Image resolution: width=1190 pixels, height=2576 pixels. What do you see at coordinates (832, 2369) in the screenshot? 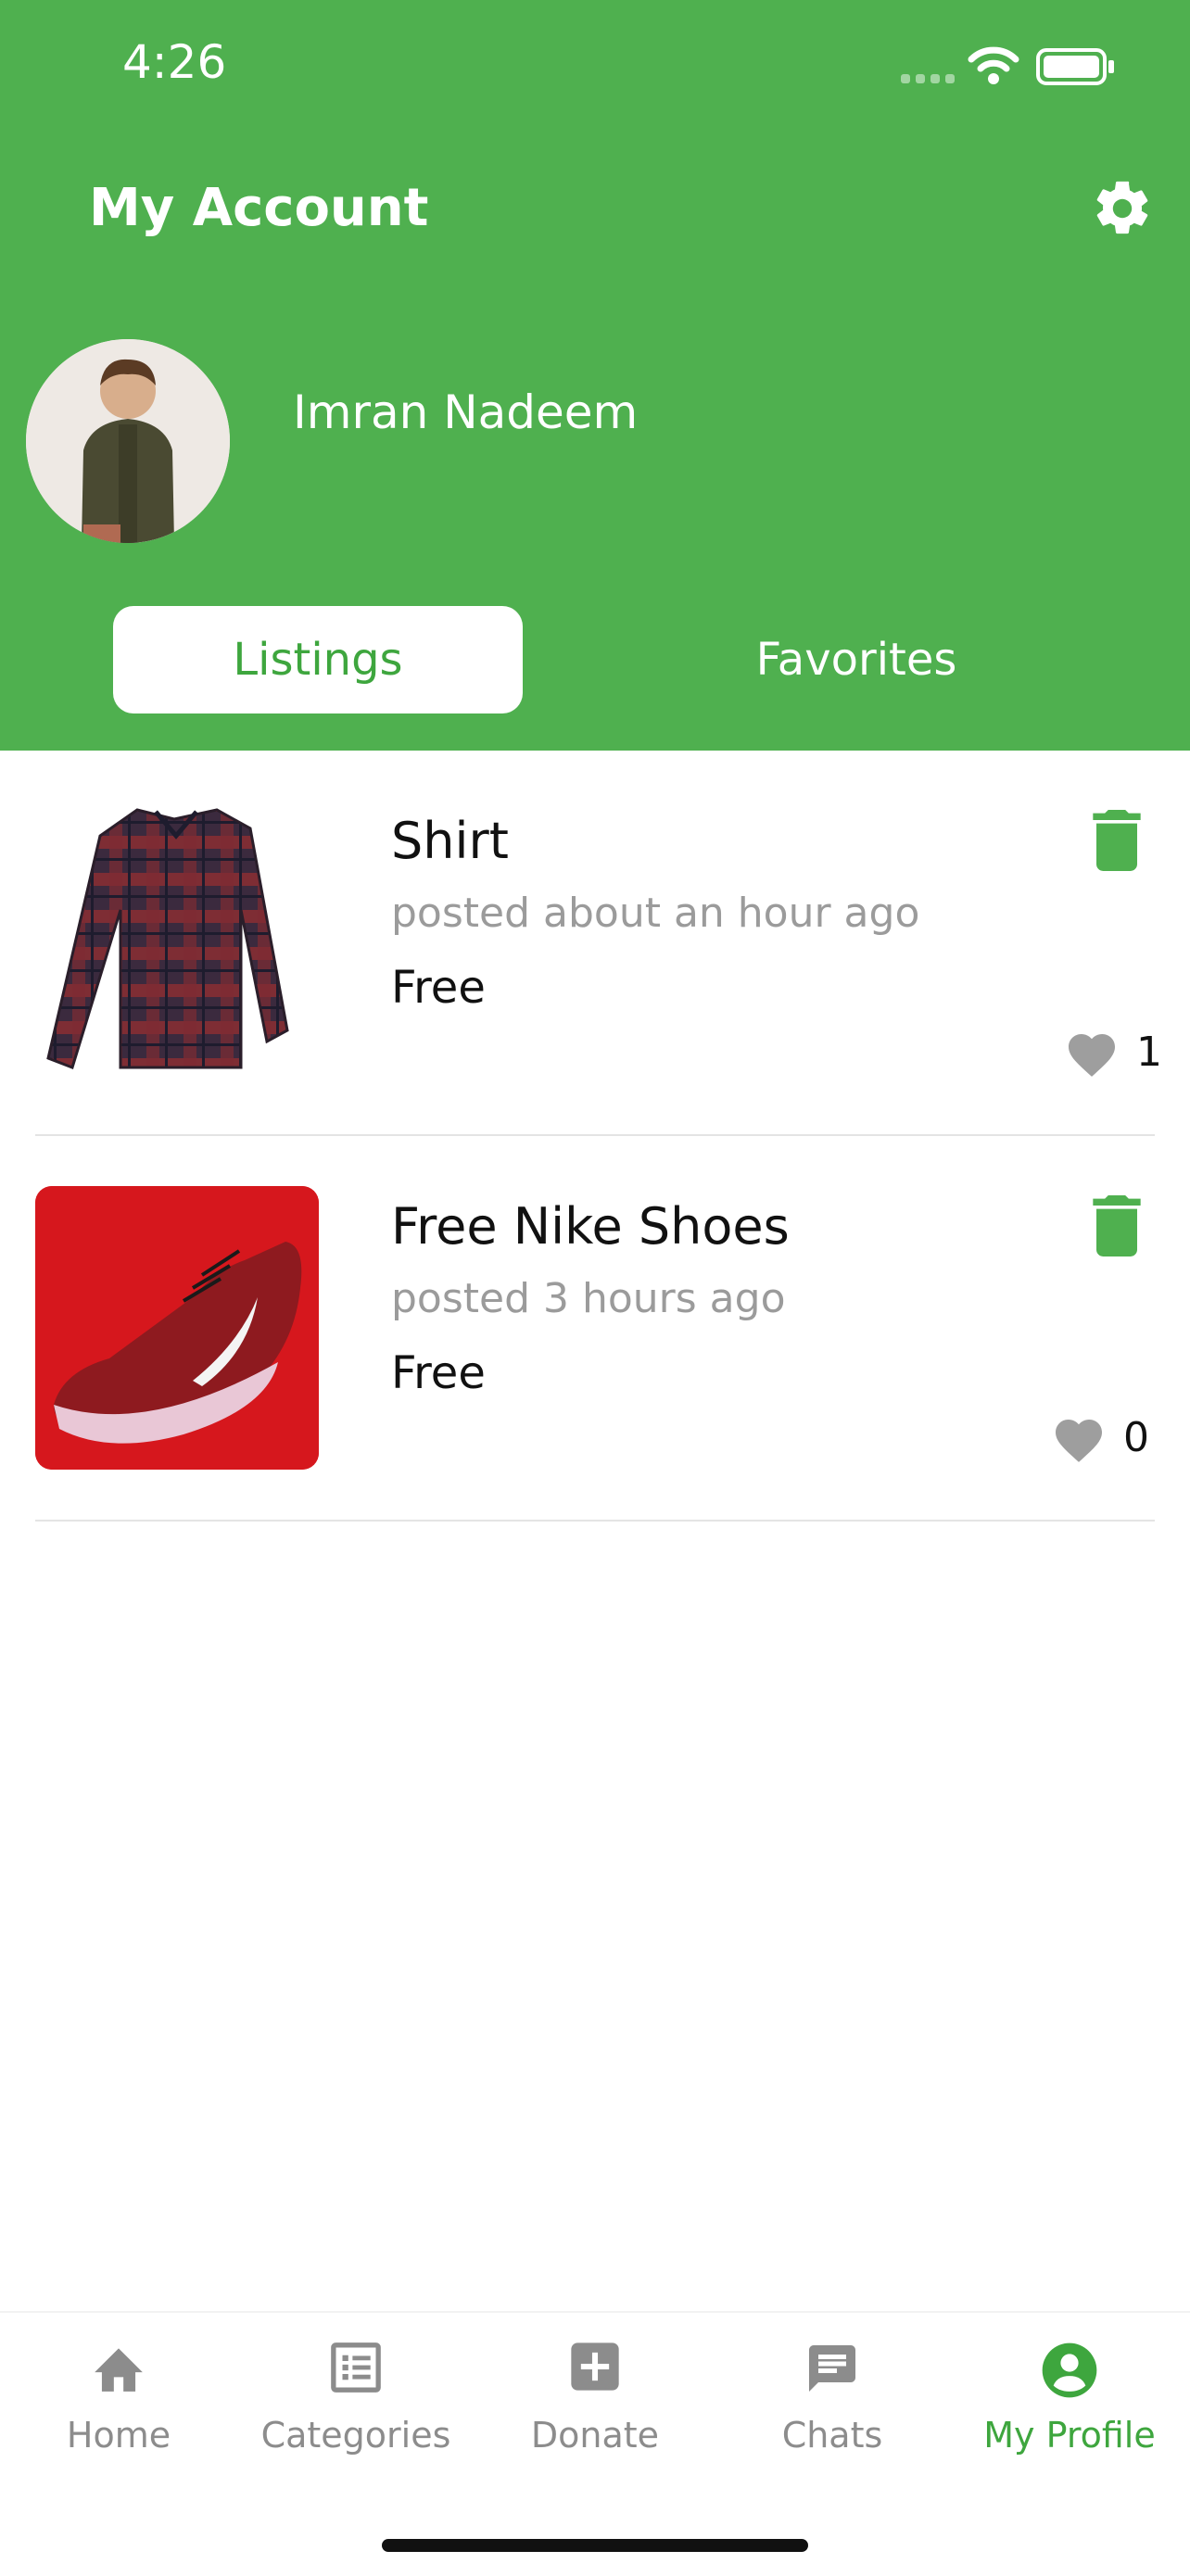
I see `chat-icon` at bounding box center [832, 2369].